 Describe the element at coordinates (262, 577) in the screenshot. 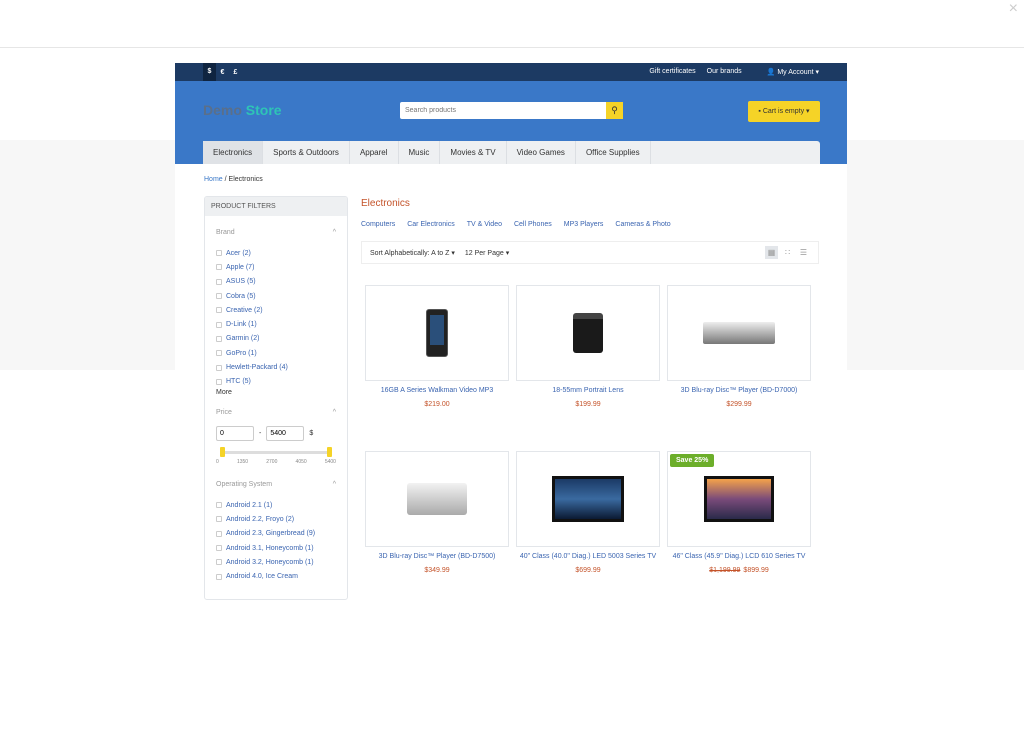

I see `os-option-label: Android 4.0, Ice Cream` at that location.